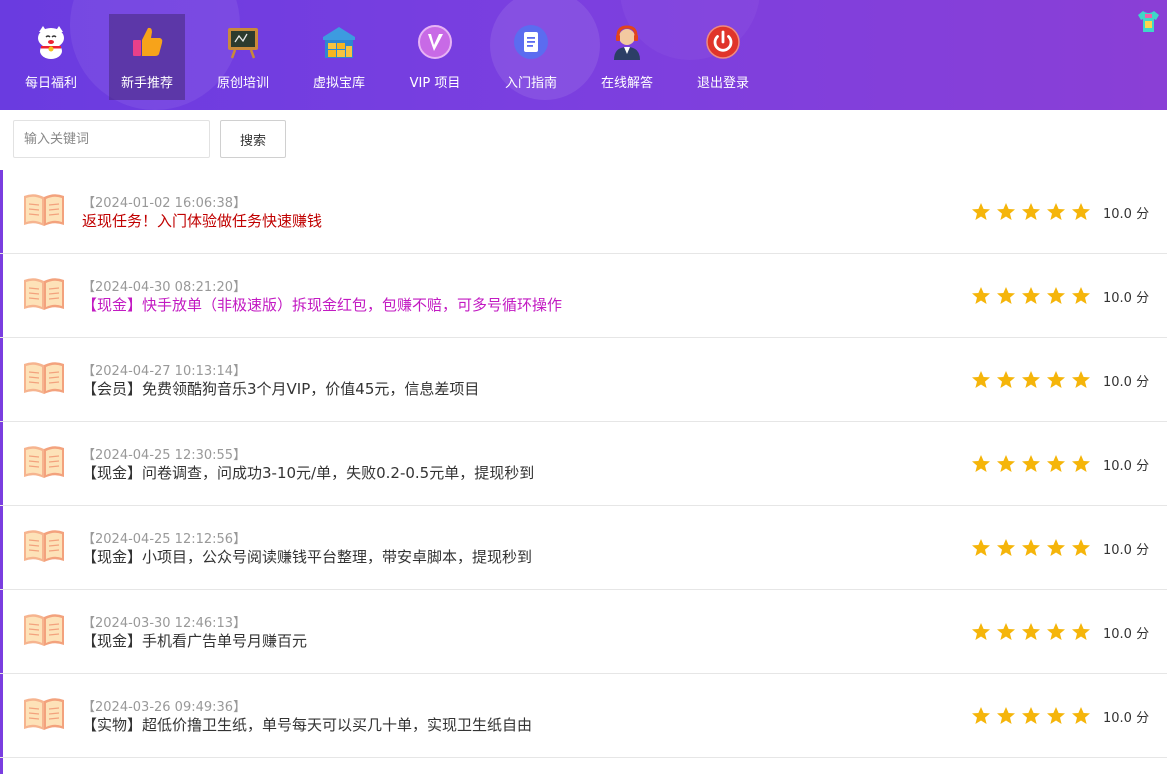 This screenshot has width=1167, height=774. I want to click on item-title: 【实物】超低价撸卫生纸，单号每天可以买几十单，实现卫生纸自由, so click(307, 724).